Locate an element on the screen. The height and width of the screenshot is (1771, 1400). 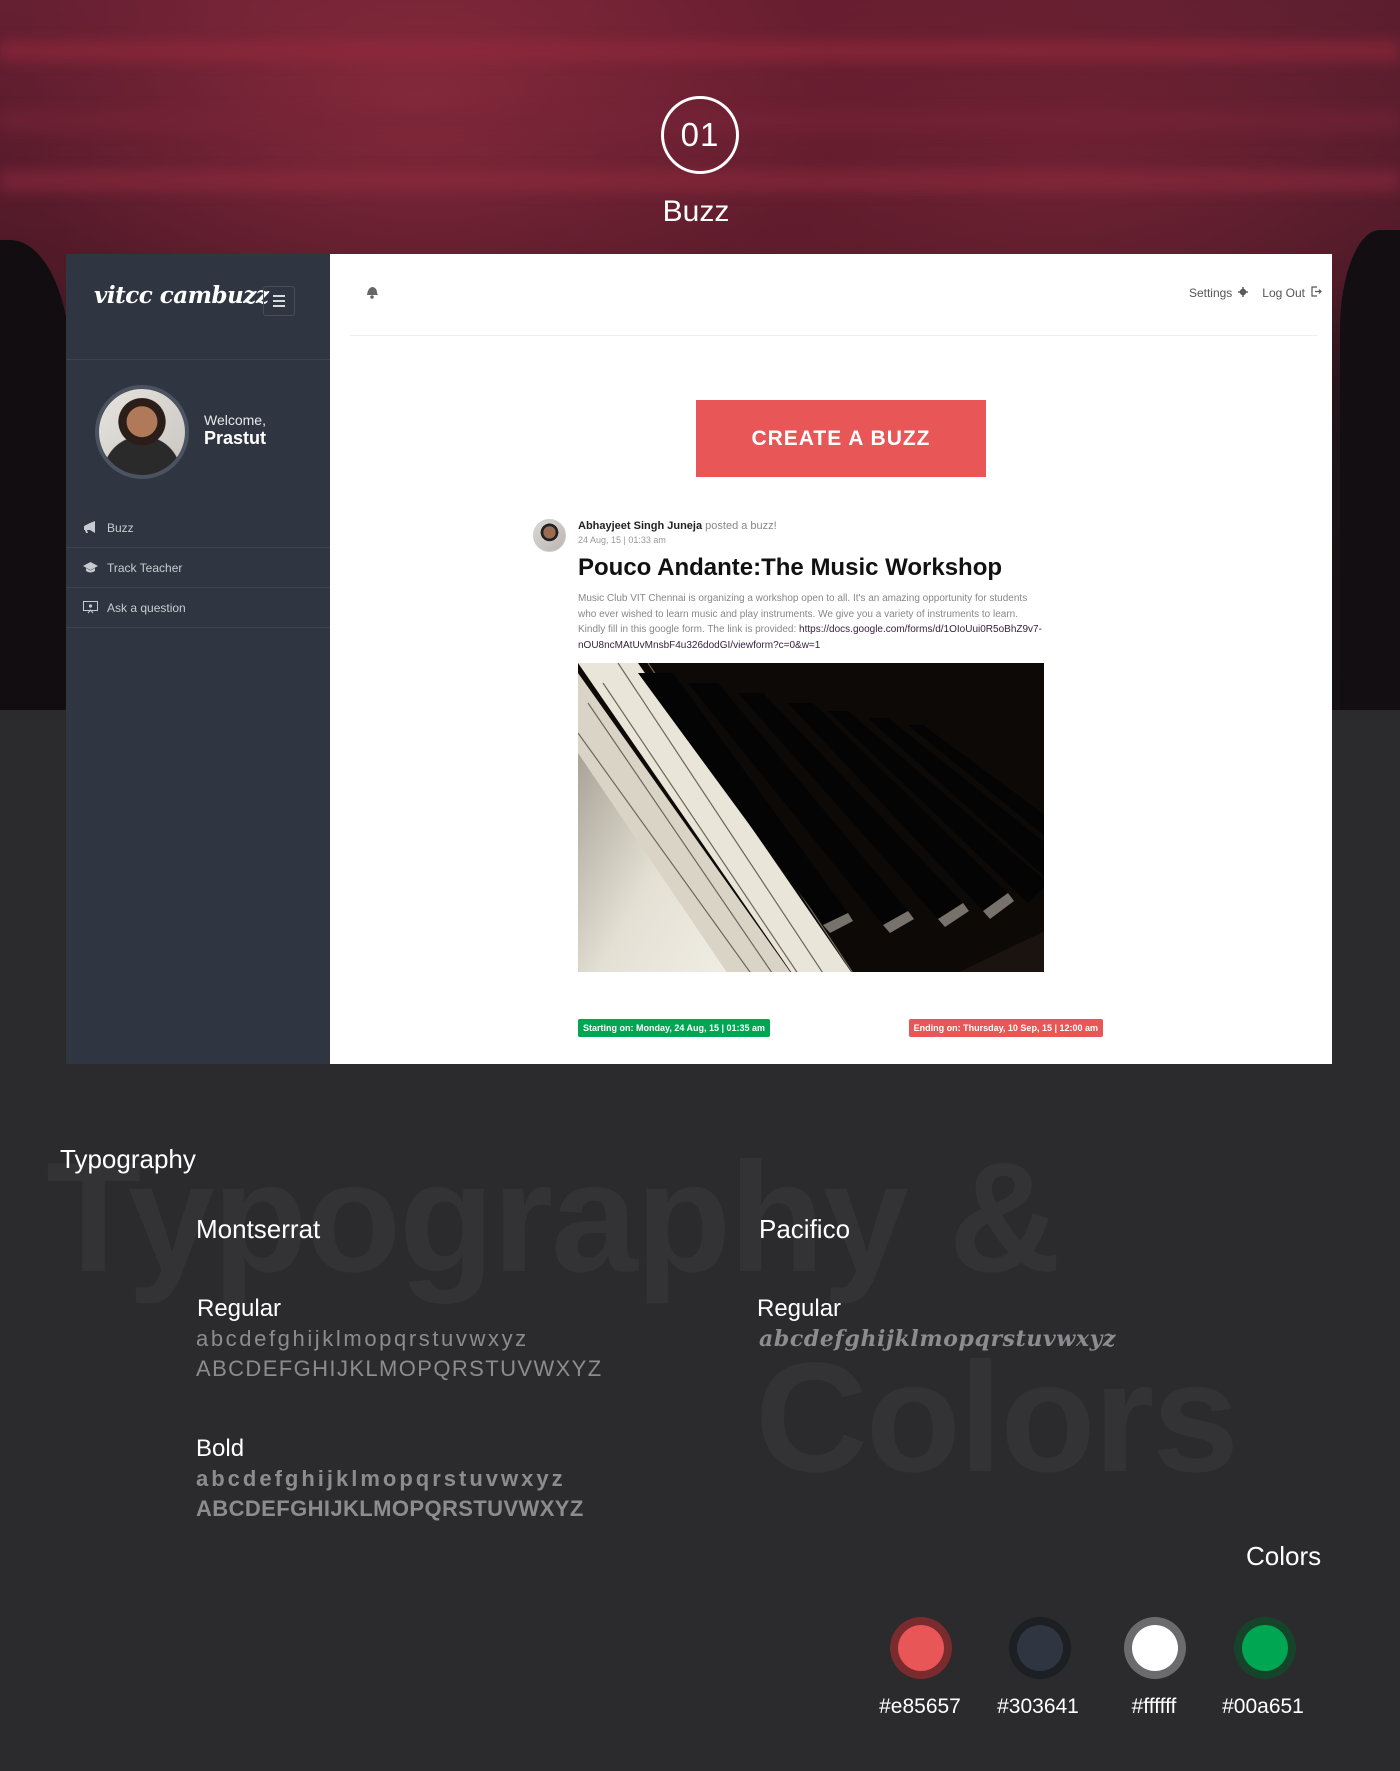
tree-silhouette is located at coordinates (35, 475).